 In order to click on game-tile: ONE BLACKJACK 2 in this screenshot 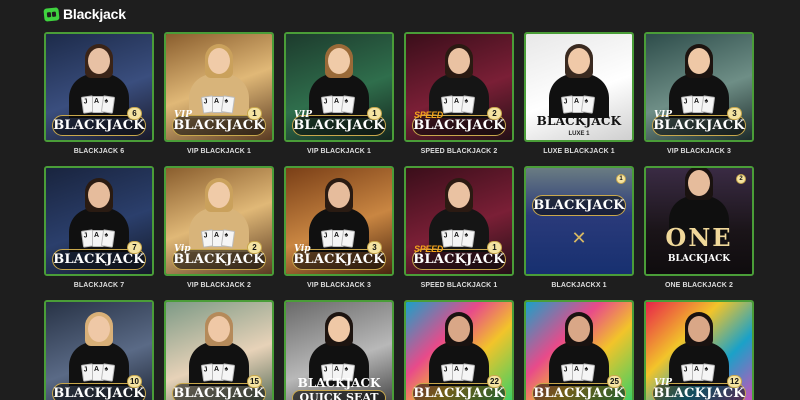, I will do `click(699, 221)`.